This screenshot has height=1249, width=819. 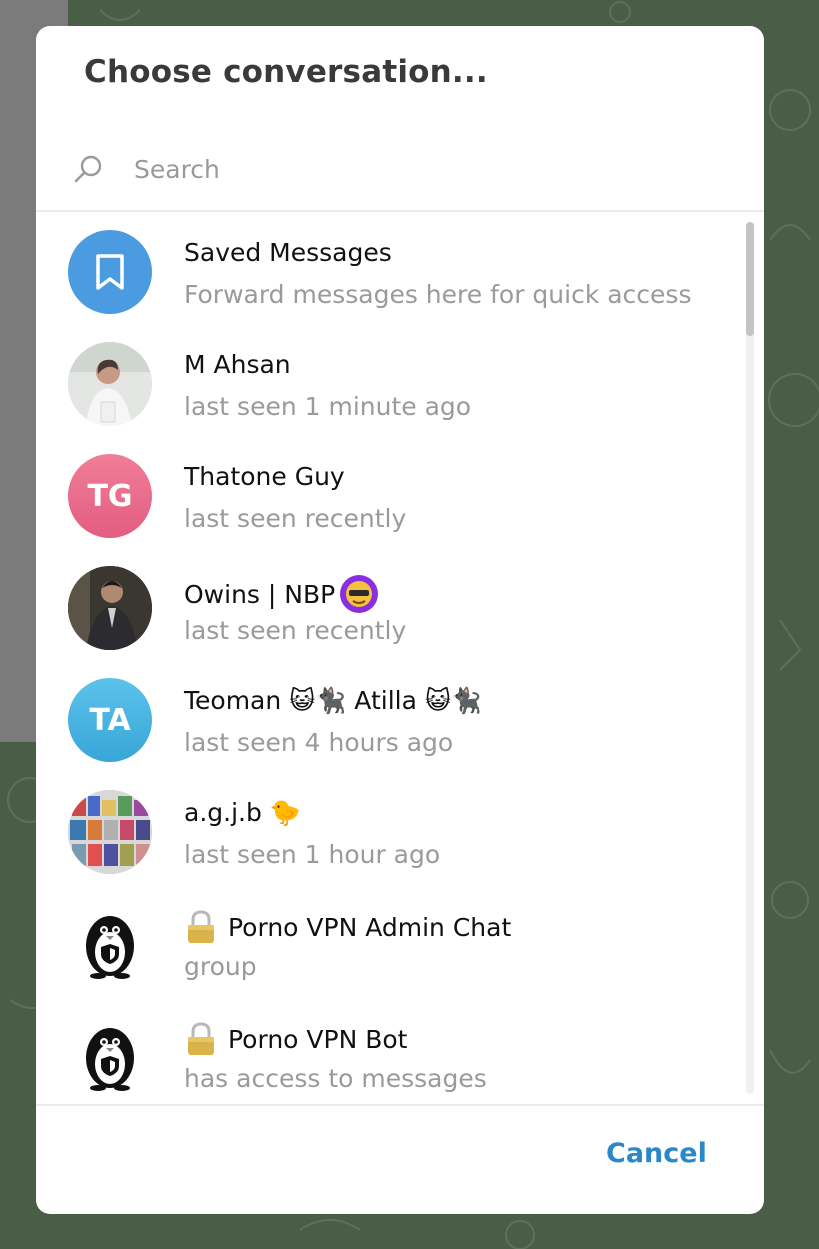 I want to click on conversation-row: Owins | NBP last seen recently, so click(x=390, y=604).